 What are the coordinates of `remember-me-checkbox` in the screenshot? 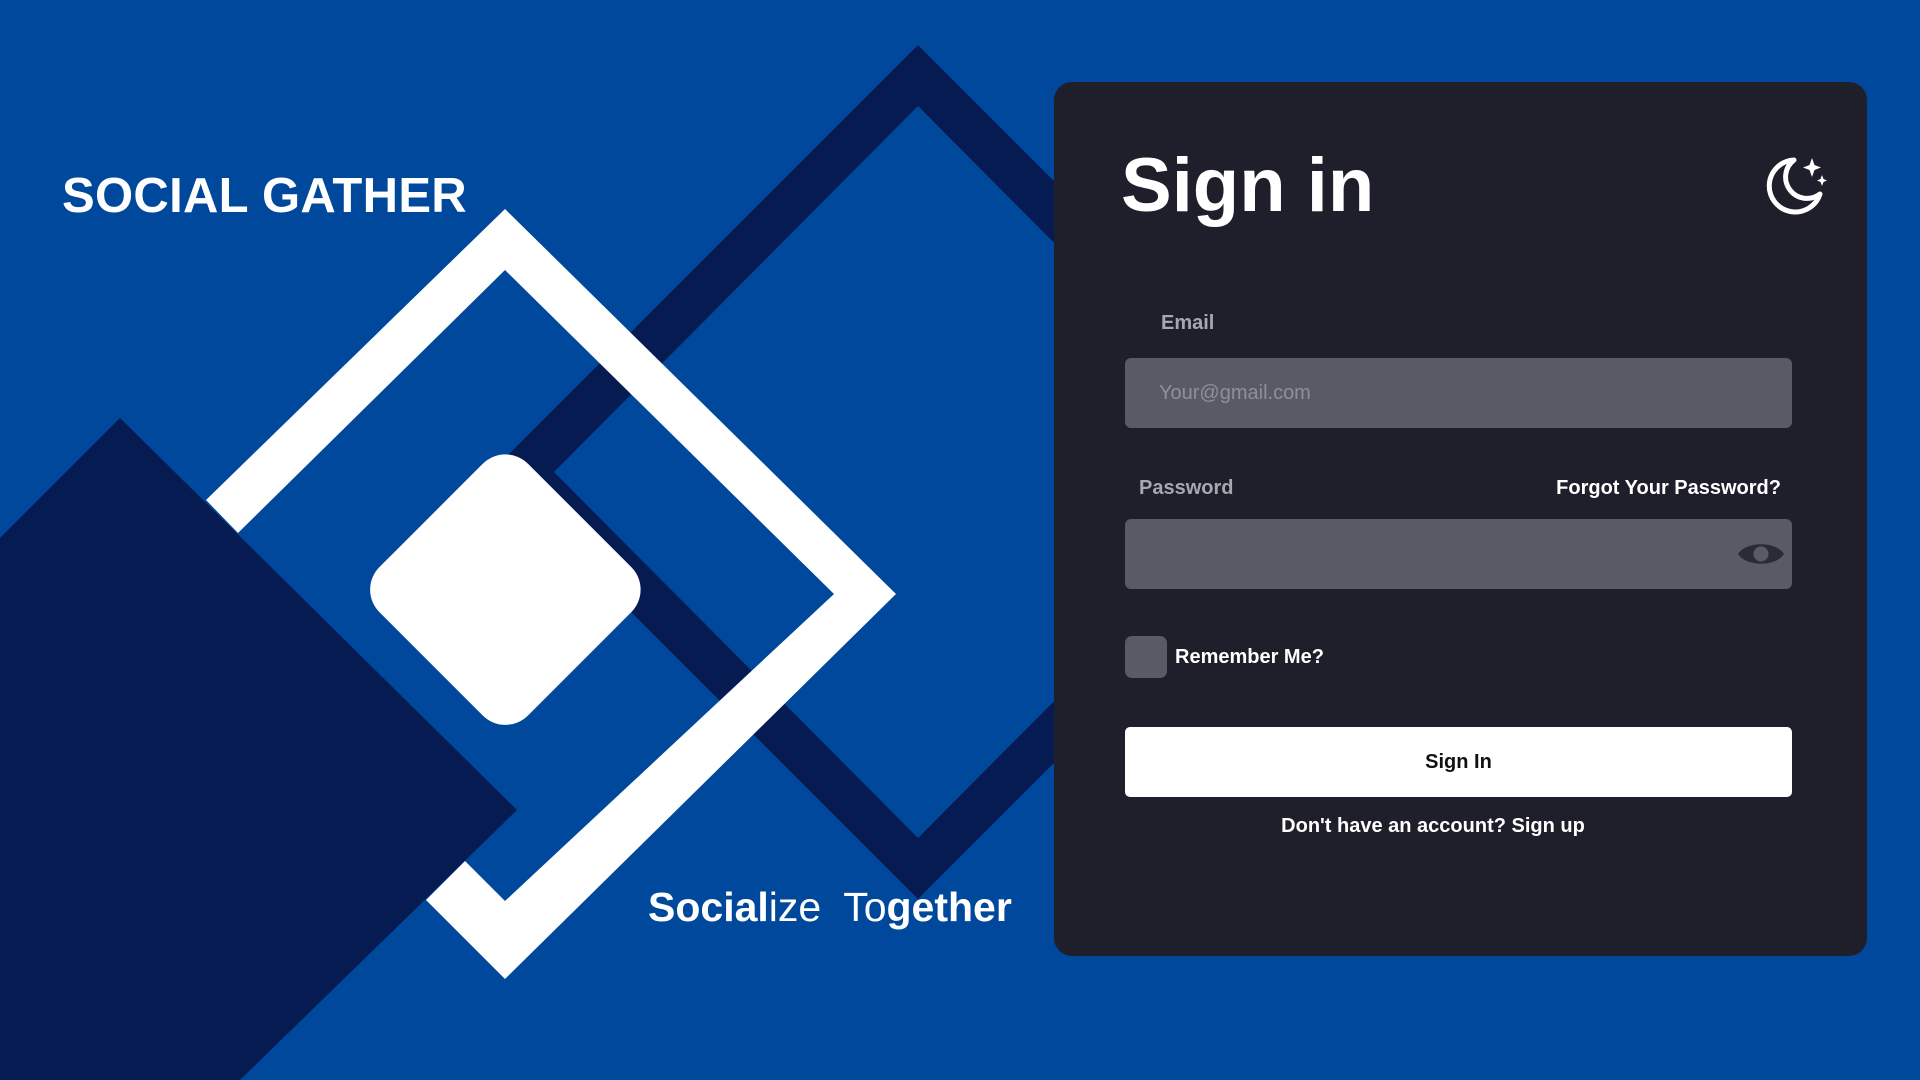 It's located at (1146, 657).